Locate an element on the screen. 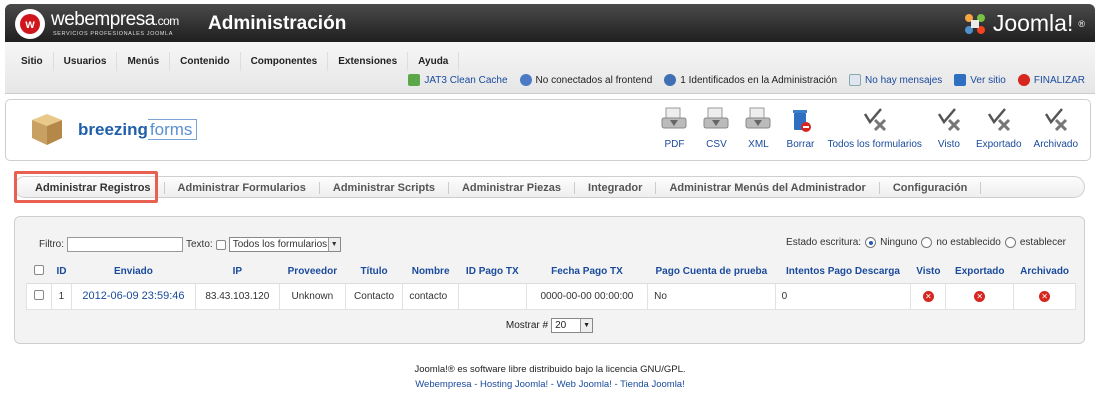 The height and width of the screenshot is (393, 1100). view-site-link: Ver sitio is located at coordinates (980, 80).